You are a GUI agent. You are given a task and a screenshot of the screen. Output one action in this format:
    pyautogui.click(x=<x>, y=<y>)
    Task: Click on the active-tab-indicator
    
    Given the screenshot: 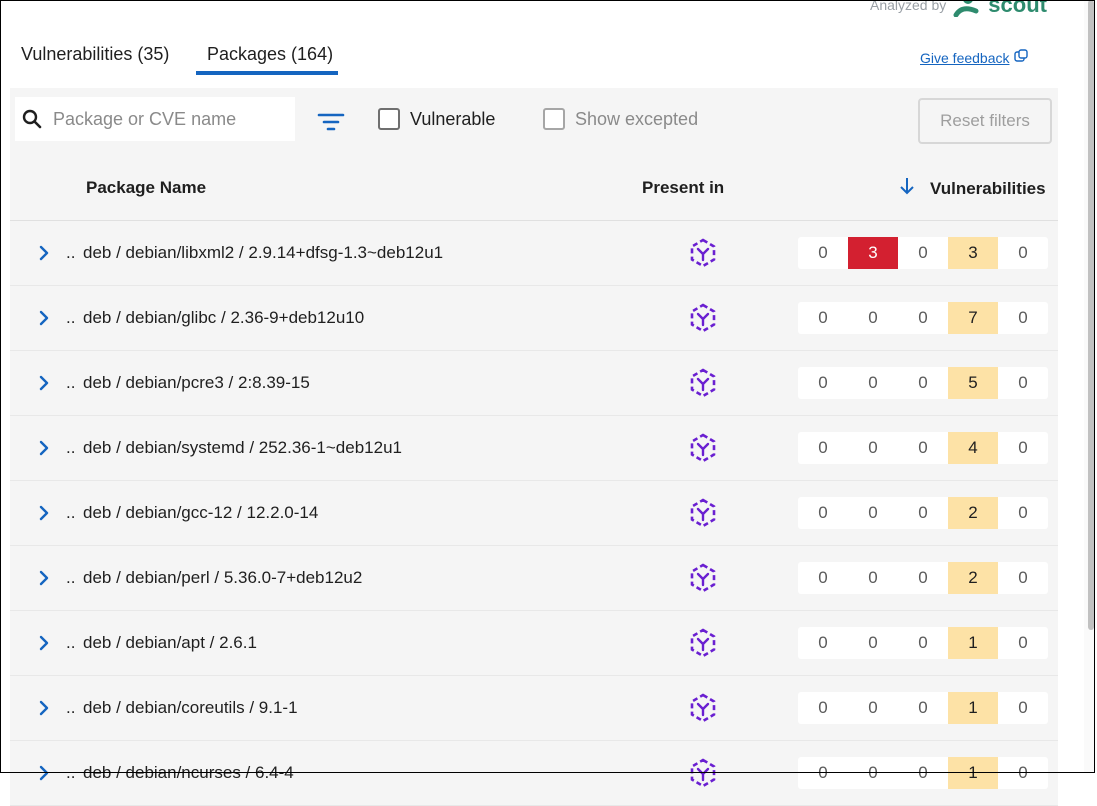 What is the action you would take?
    pyautogui.click(x=267, y=73)
    